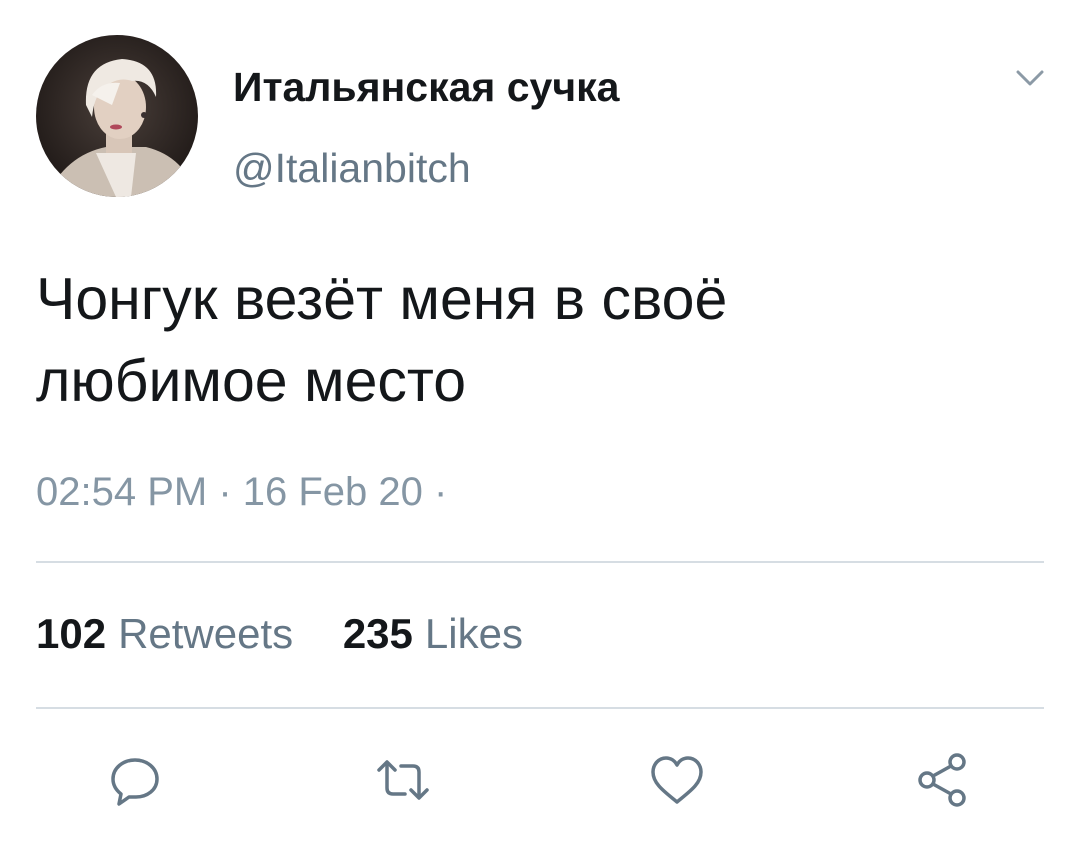  I want to click on tweet-timestamp: 02:54 PM · 16 Feb 20 ·, so click(241, 492).